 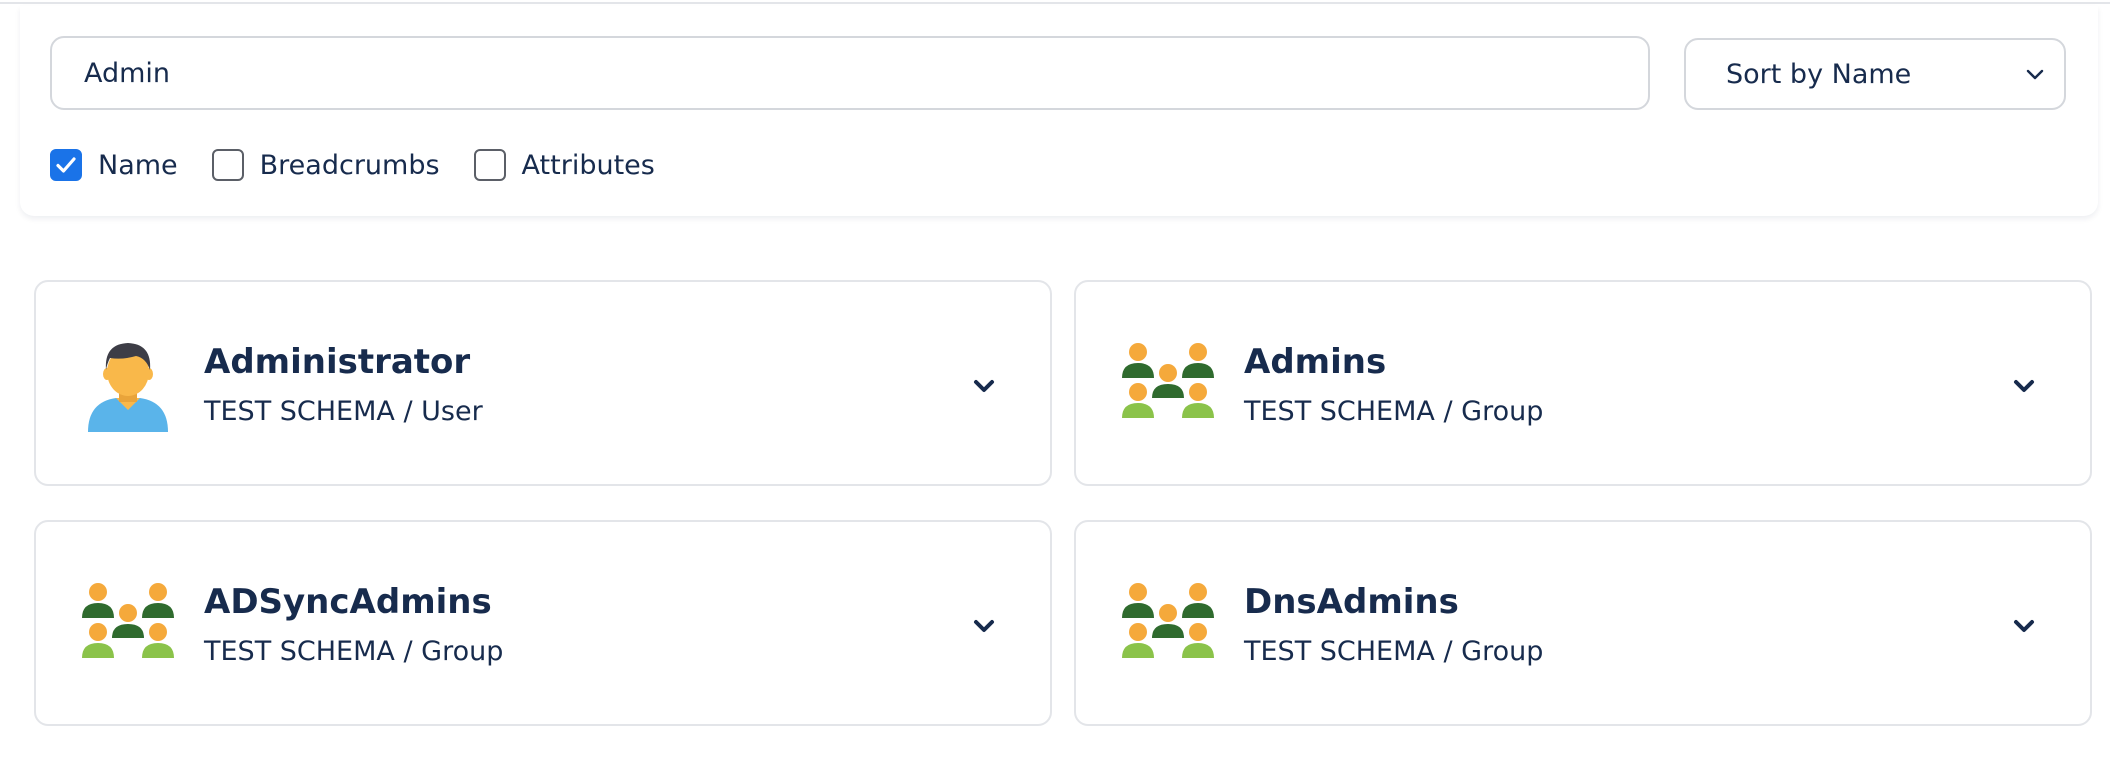 I want to click on filter-name: Name, so click(x=114, y=165).